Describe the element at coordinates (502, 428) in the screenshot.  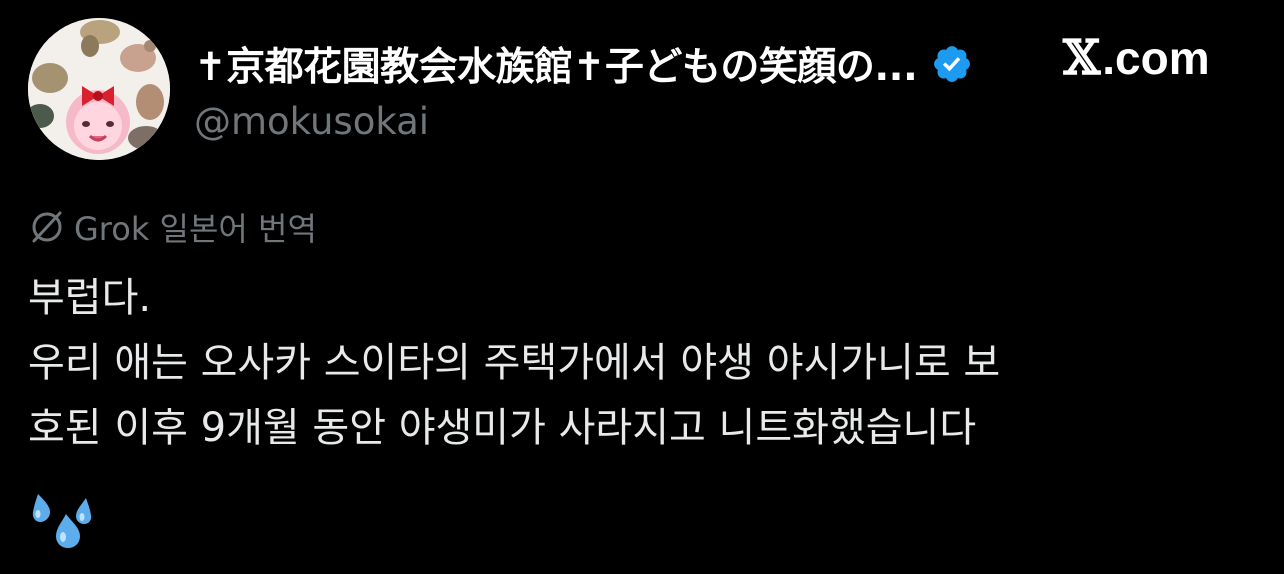
I see `post-text-line: 호된 이후 9개월 동안 야생미가 사라지고 니트화했습니다` at that location.